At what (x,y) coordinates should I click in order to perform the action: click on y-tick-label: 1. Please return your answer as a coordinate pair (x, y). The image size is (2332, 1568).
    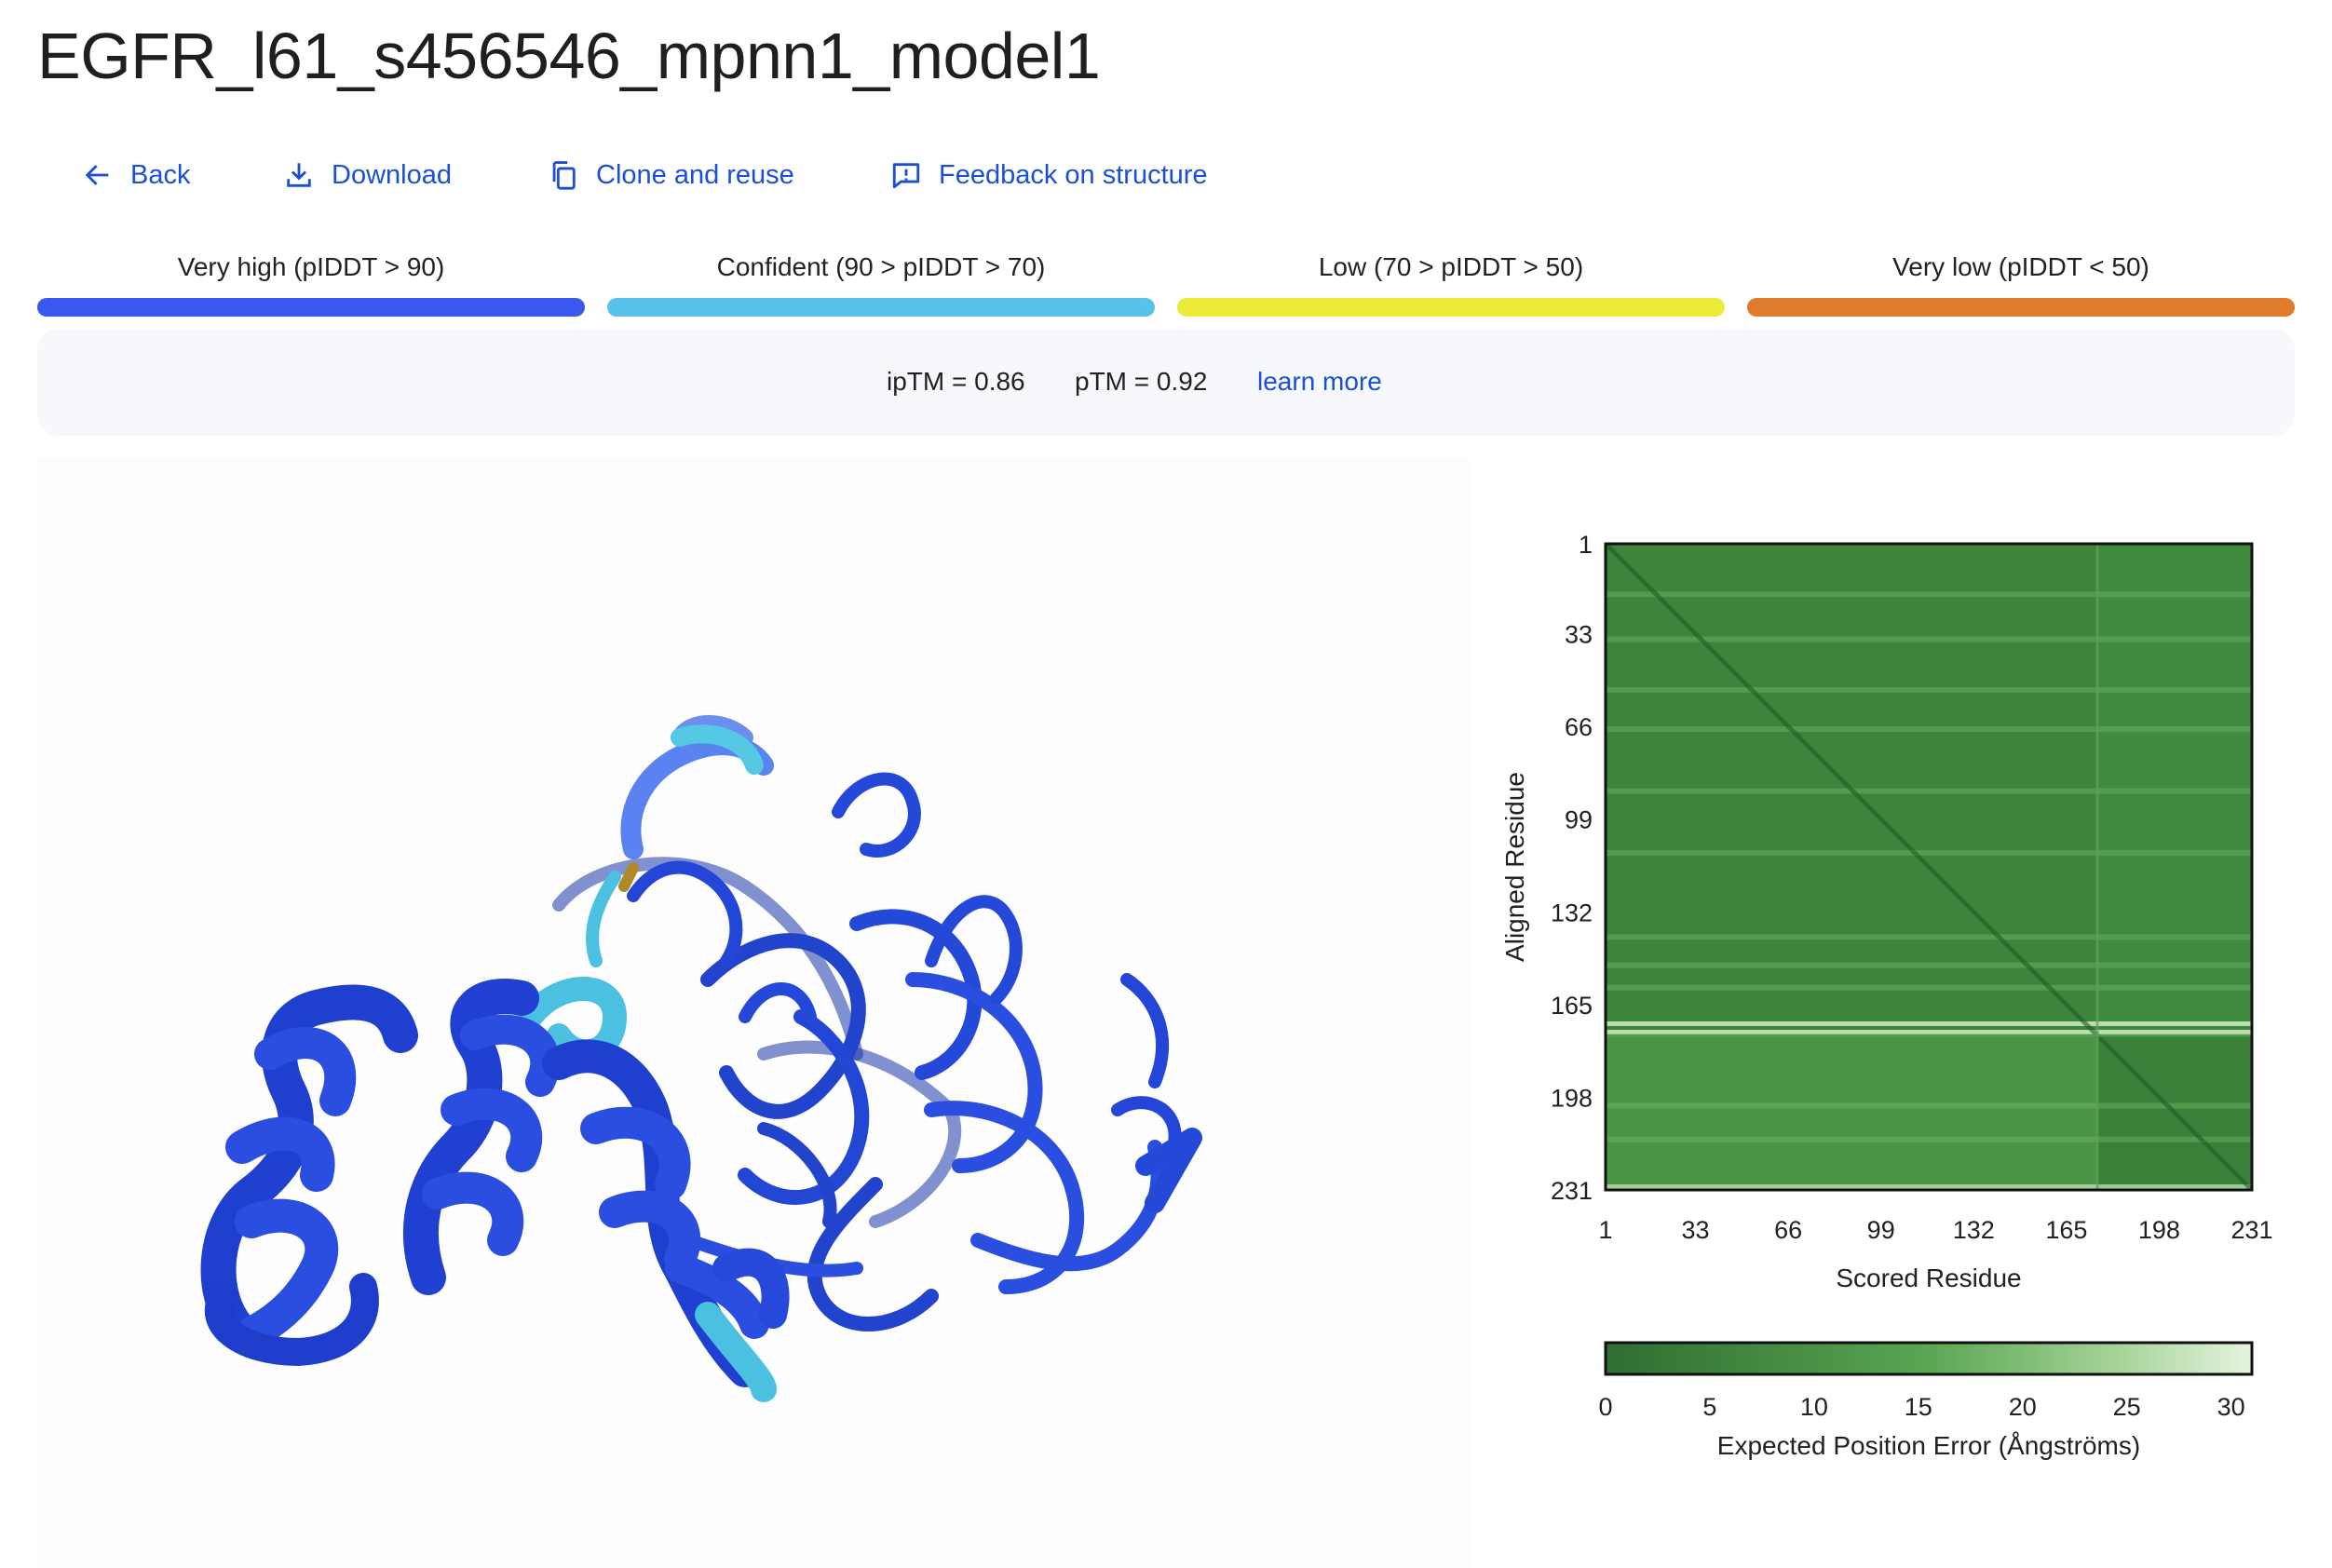
    Looking at the image, I should click on (1586, 545).